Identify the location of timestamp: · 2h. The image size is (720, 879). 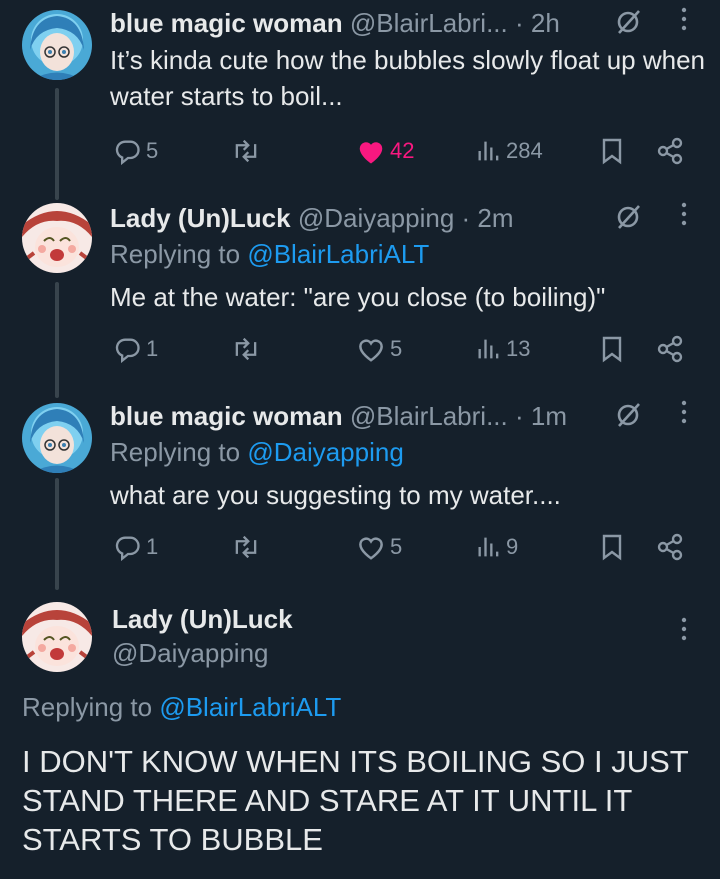
(537, 23).